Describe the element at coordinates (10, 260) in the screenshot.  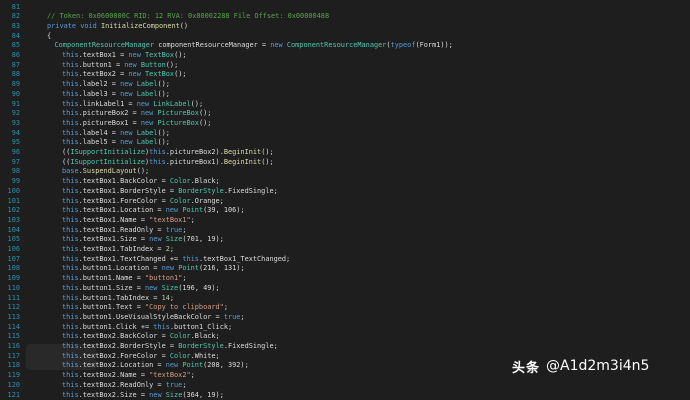
I see `line-number: 107` at that location.